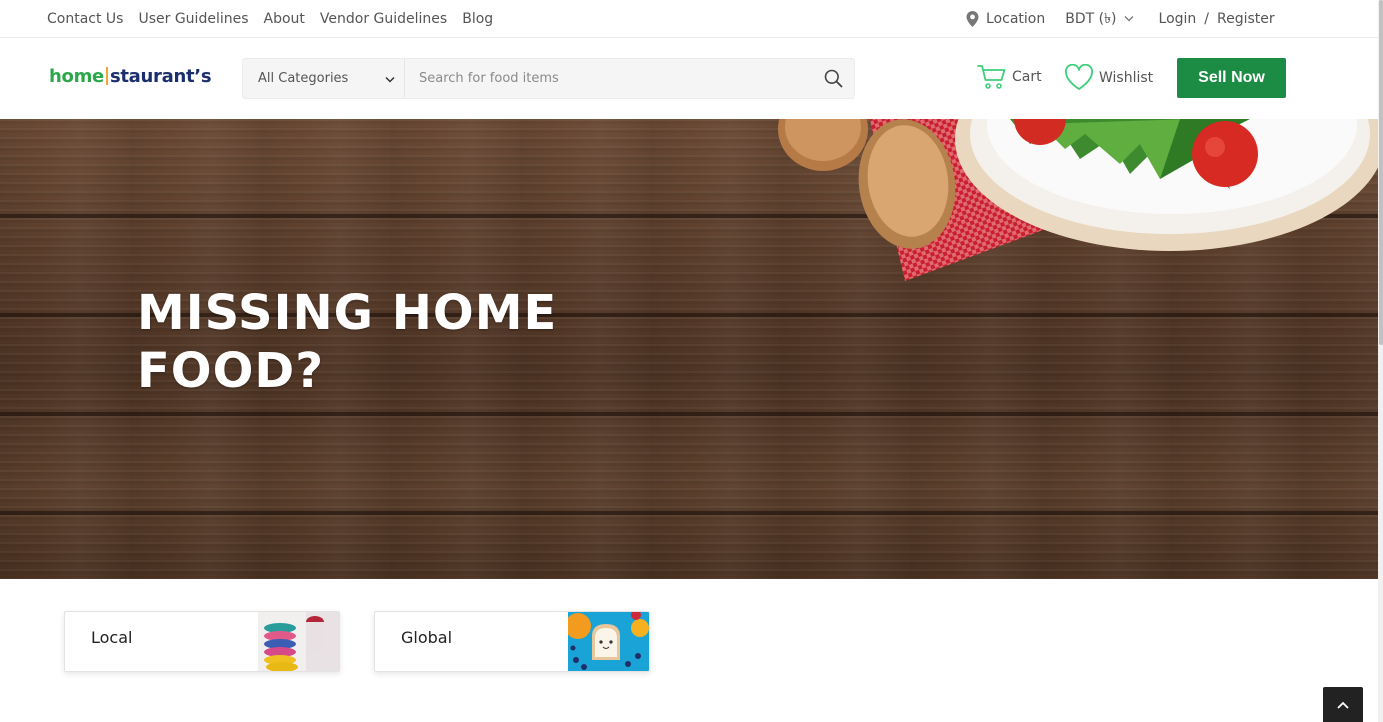  What do you see at coordinates (991, 77) in the screenshot?
I see `cart-icon` at bounding box center [991, 77].